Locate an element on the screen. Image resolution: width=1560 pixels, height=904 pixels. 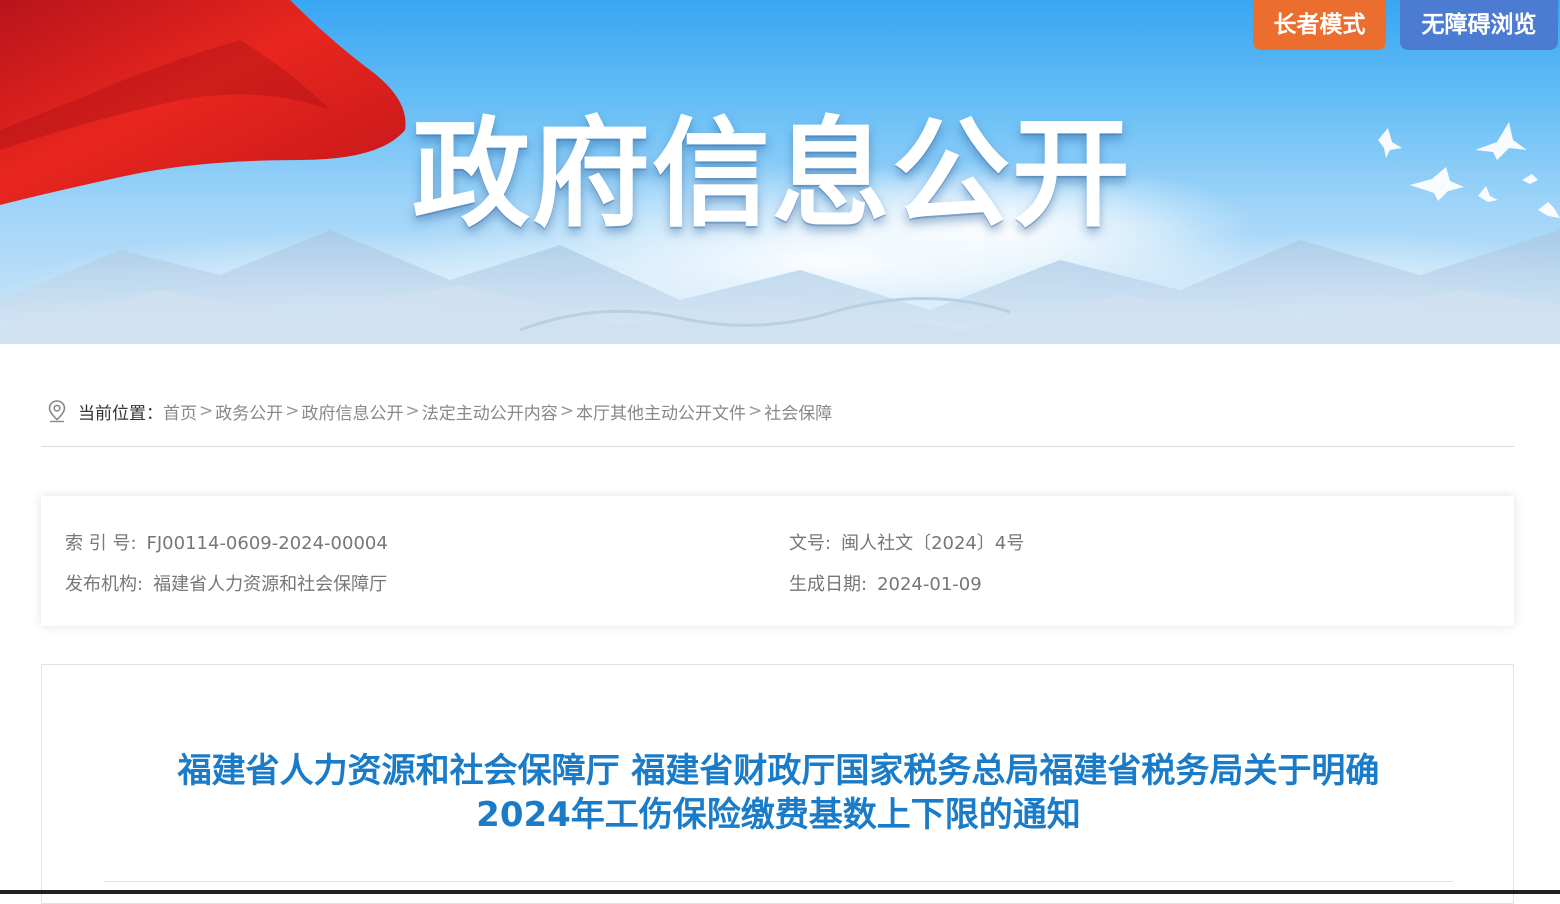
accessibility-button: 无障碍浏览 is located at coordinates (1479, 25).